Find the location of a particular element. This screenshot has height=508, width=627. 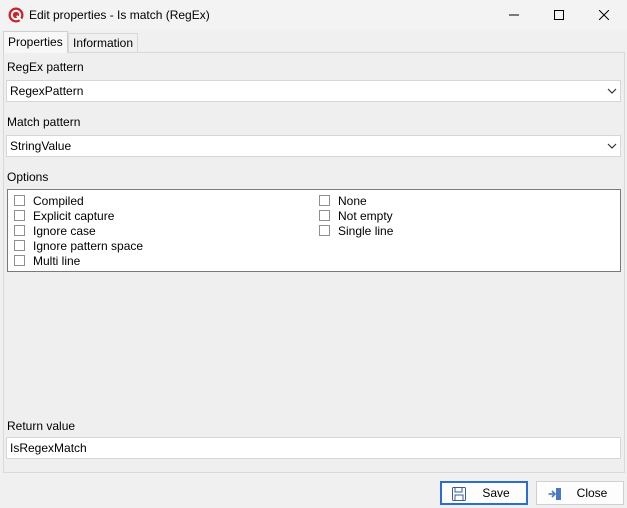

match-pattern-label: Match pattern is located at coordinates (44, 122).